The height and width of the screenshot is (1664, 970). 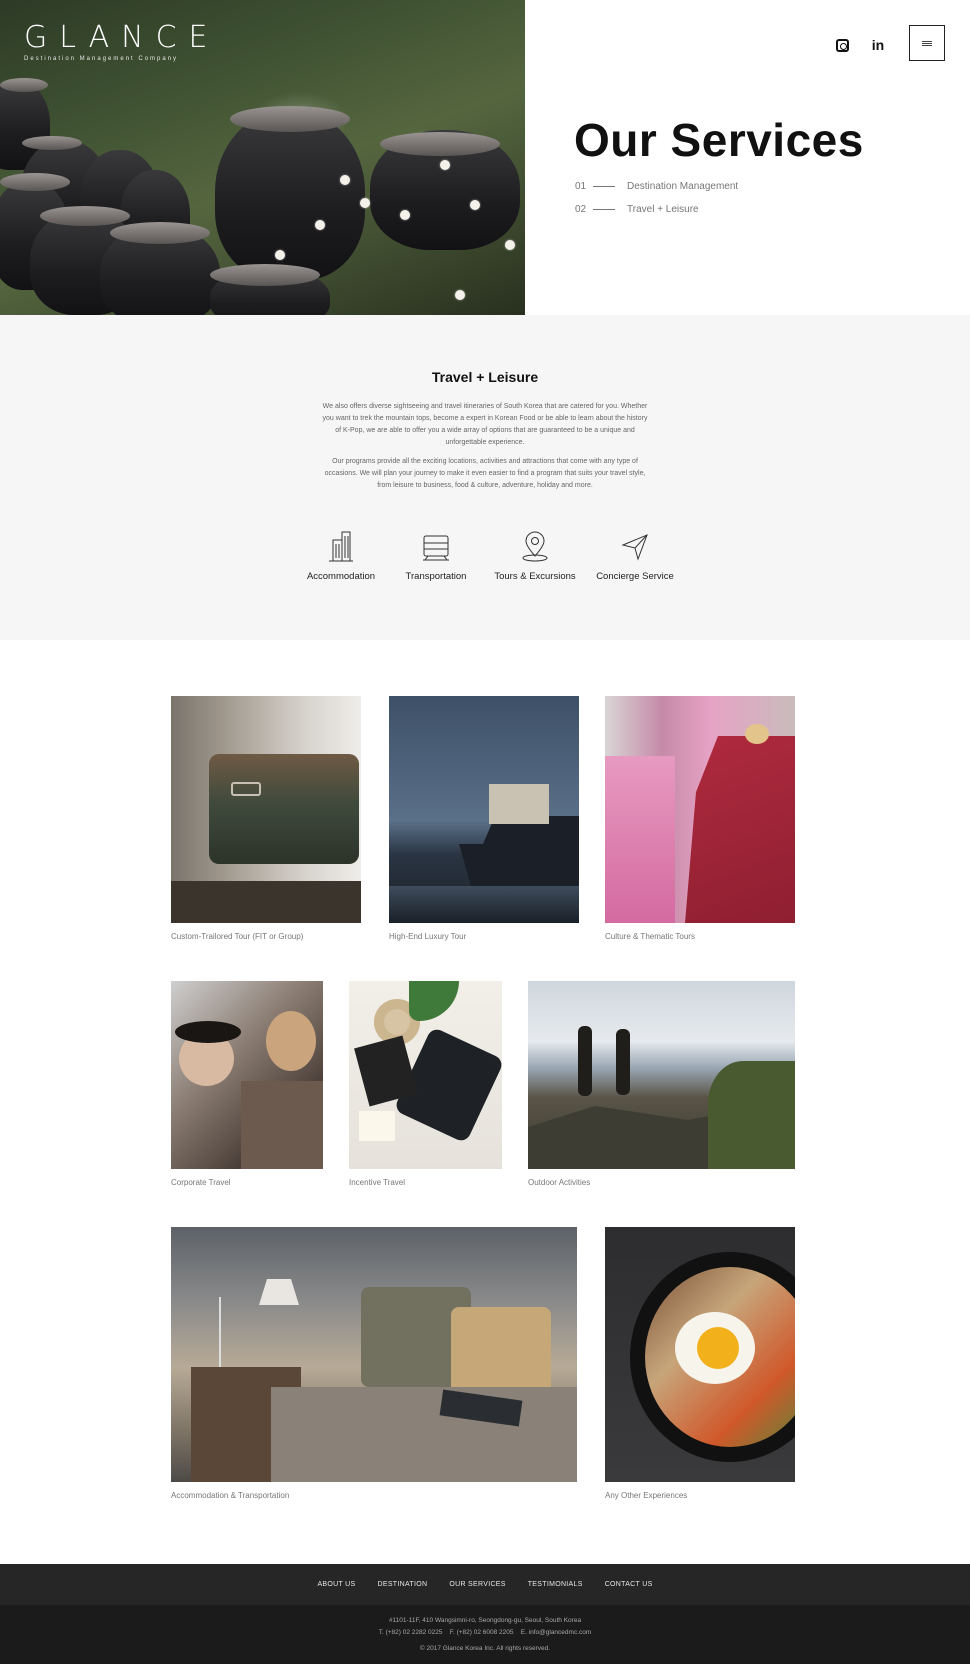 I want to click on gallery-image-outdoor-activities, so click(x=661, y=1075).